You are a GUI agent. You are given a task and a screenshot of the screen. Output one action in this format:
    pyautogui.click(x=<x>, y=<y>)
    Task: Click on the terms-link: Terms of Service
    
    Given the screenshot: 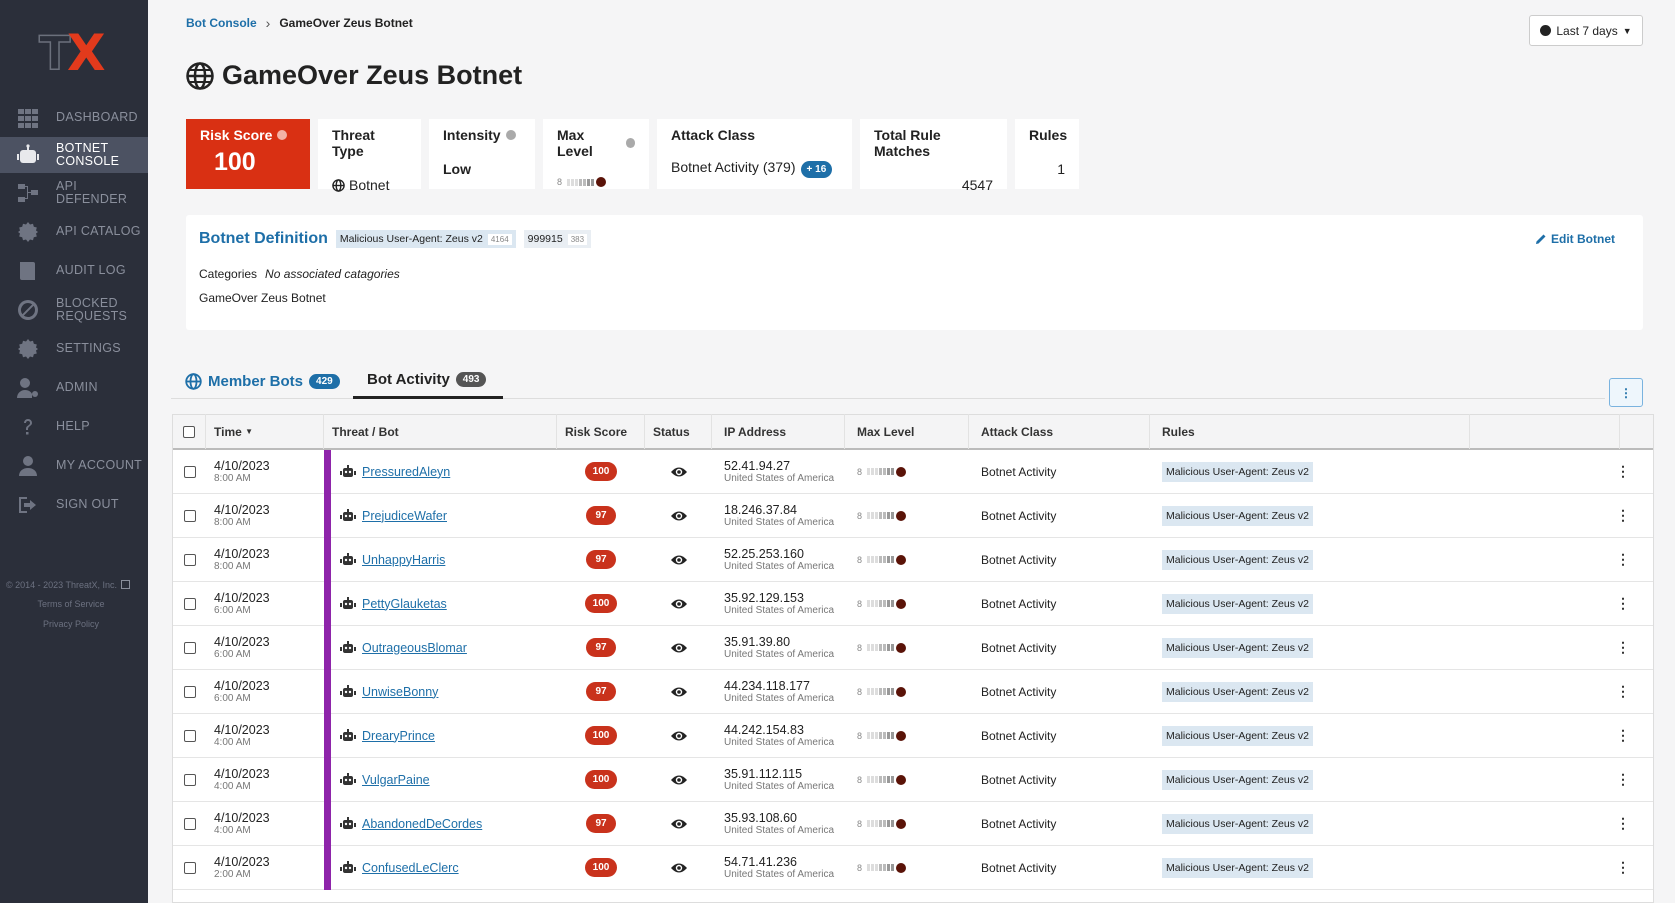 What is the action you would take?
    pyautogui.click(x=71, y=604)
    